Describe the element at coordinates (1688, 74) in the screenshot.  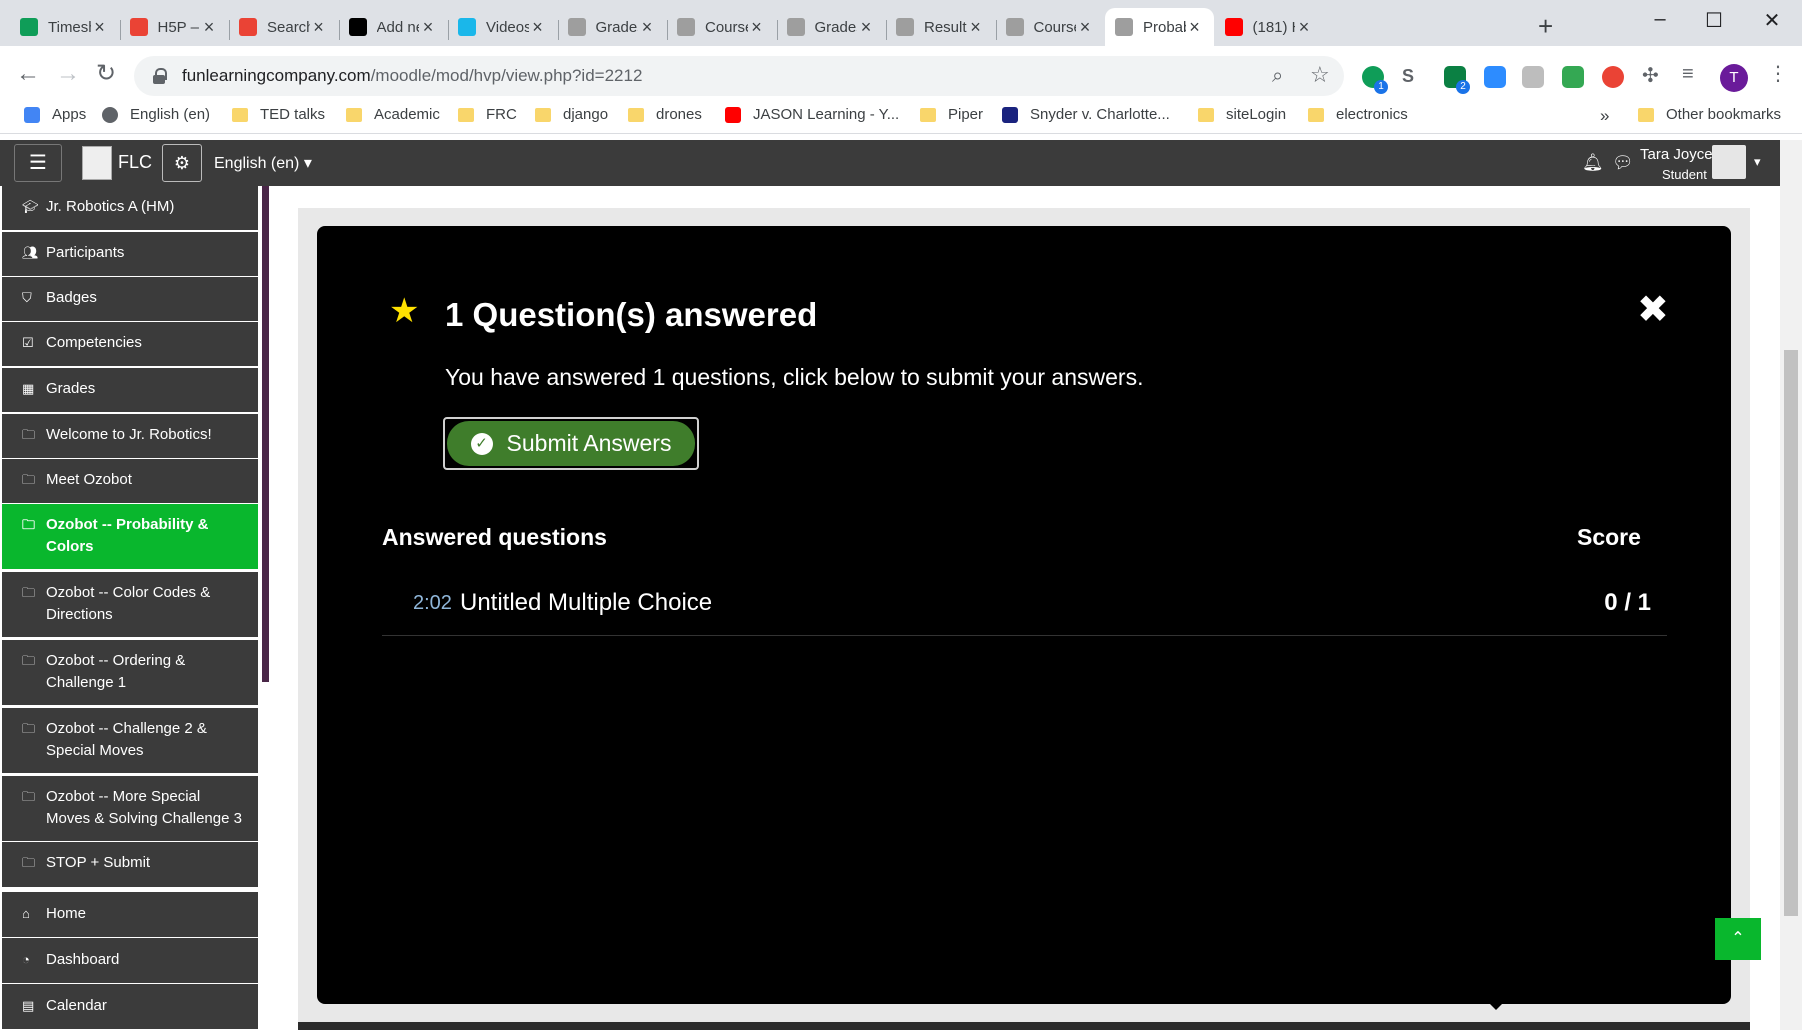
I see `reading-list-icon: ≡` at that location.